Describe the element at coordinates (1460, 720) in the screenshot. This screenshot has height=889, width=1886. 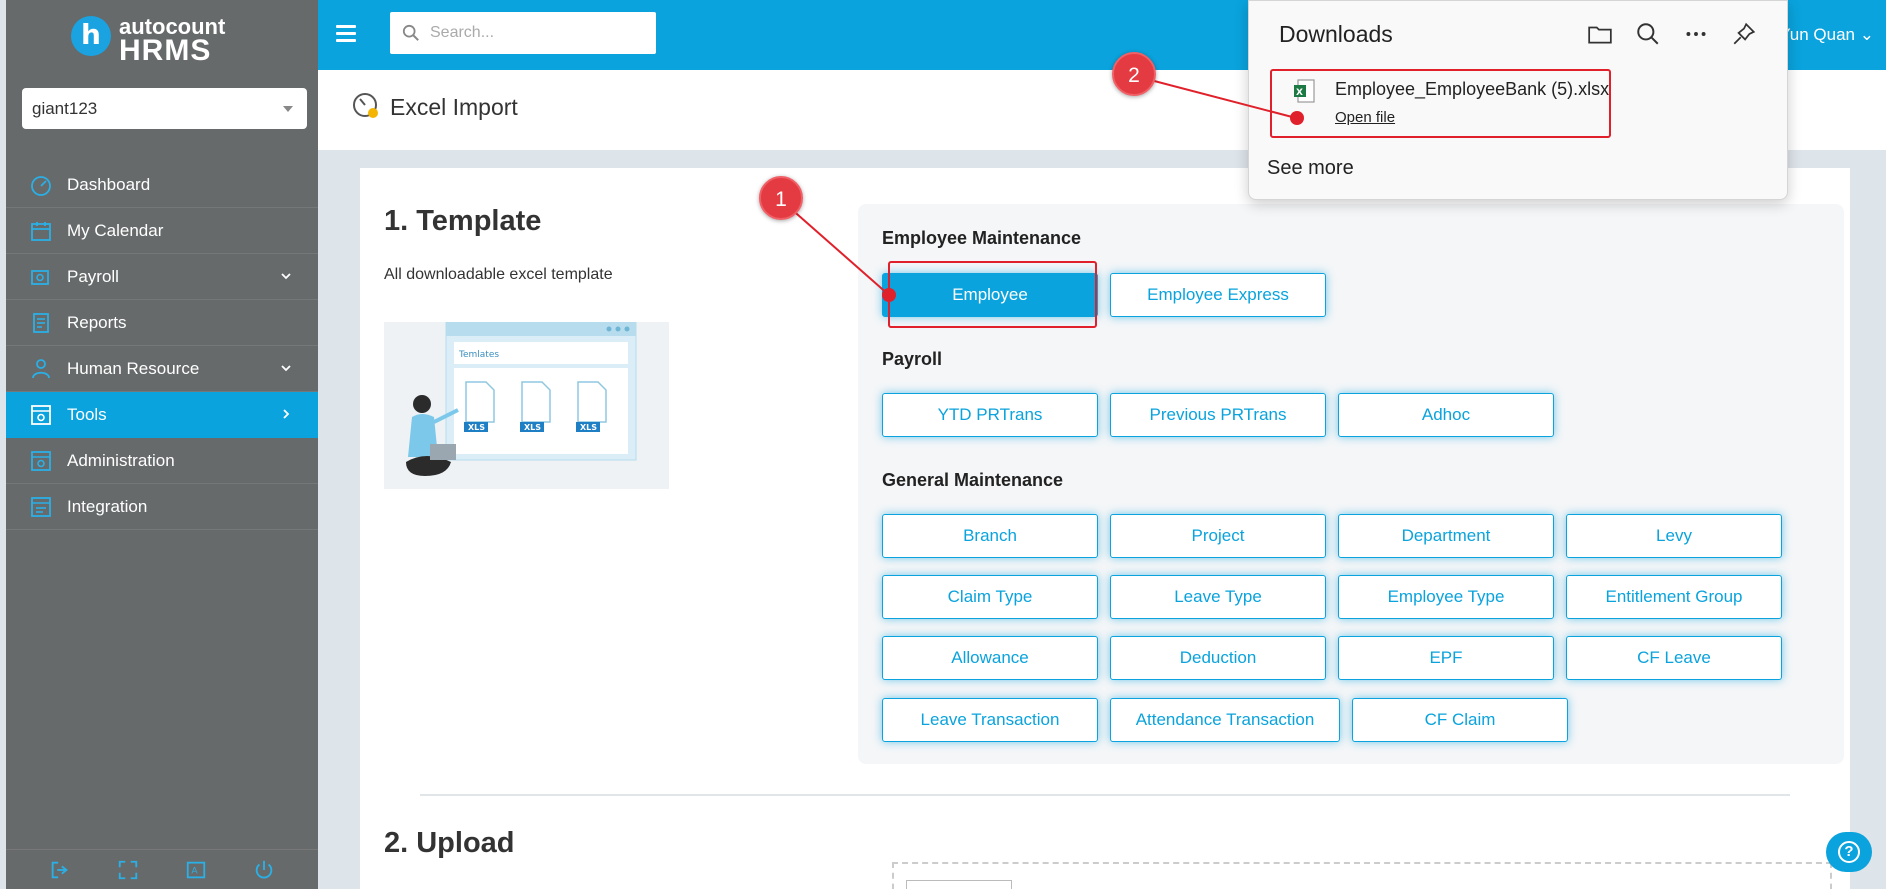
I see `template-button-cf-claim: CF Claim` at that location.